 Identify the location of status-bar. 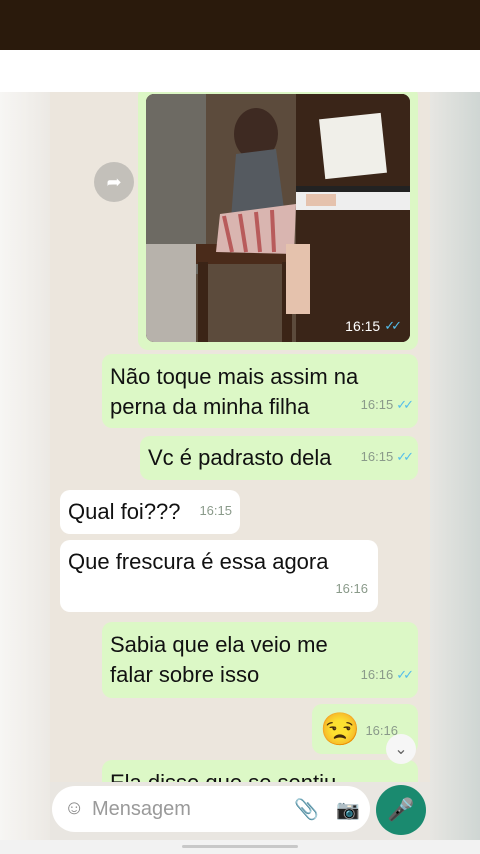
(240, 25).